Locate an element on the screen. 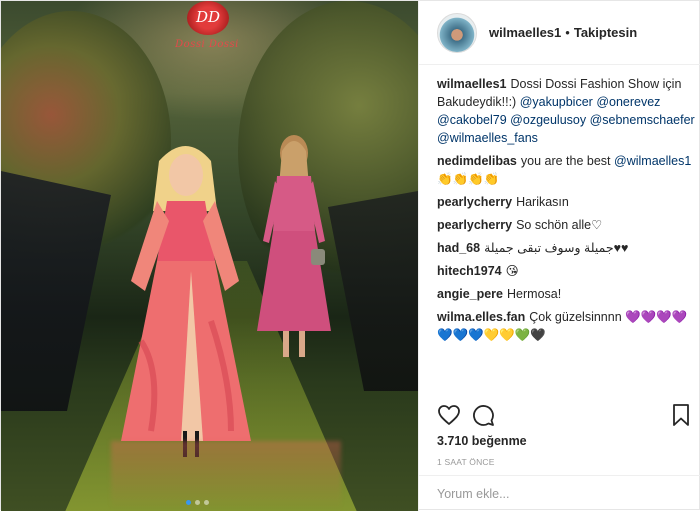 The image size is (700, 511). comment-text: Harikasın is located at coordinates (542, 202).